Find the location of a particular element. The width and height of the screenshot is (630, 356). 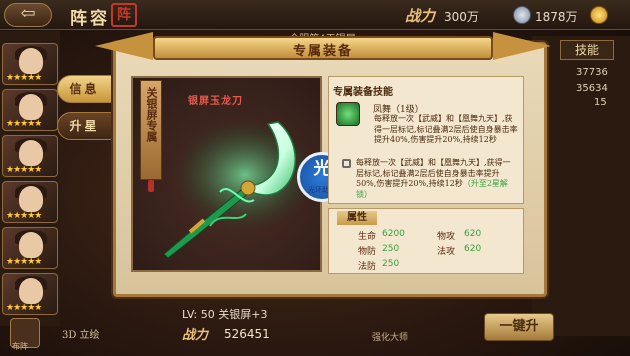

hero-level-text: LV: 50 关银屏+3 is located at coordinates (225, 314).